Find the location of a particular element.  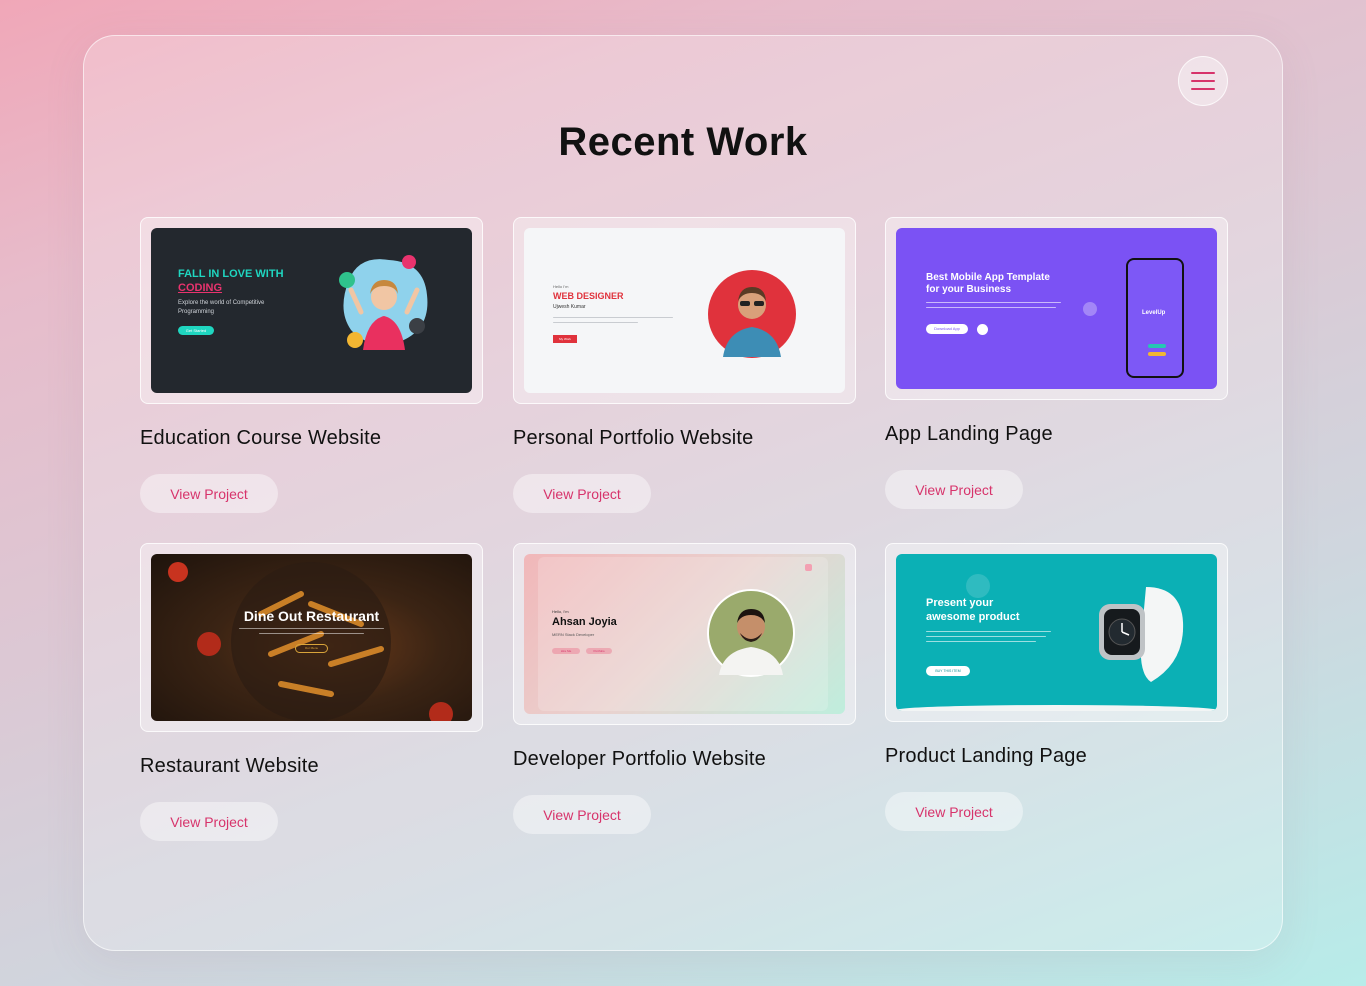

preview-text: Explore the world of Competitive is located at coordinates (221, 303).